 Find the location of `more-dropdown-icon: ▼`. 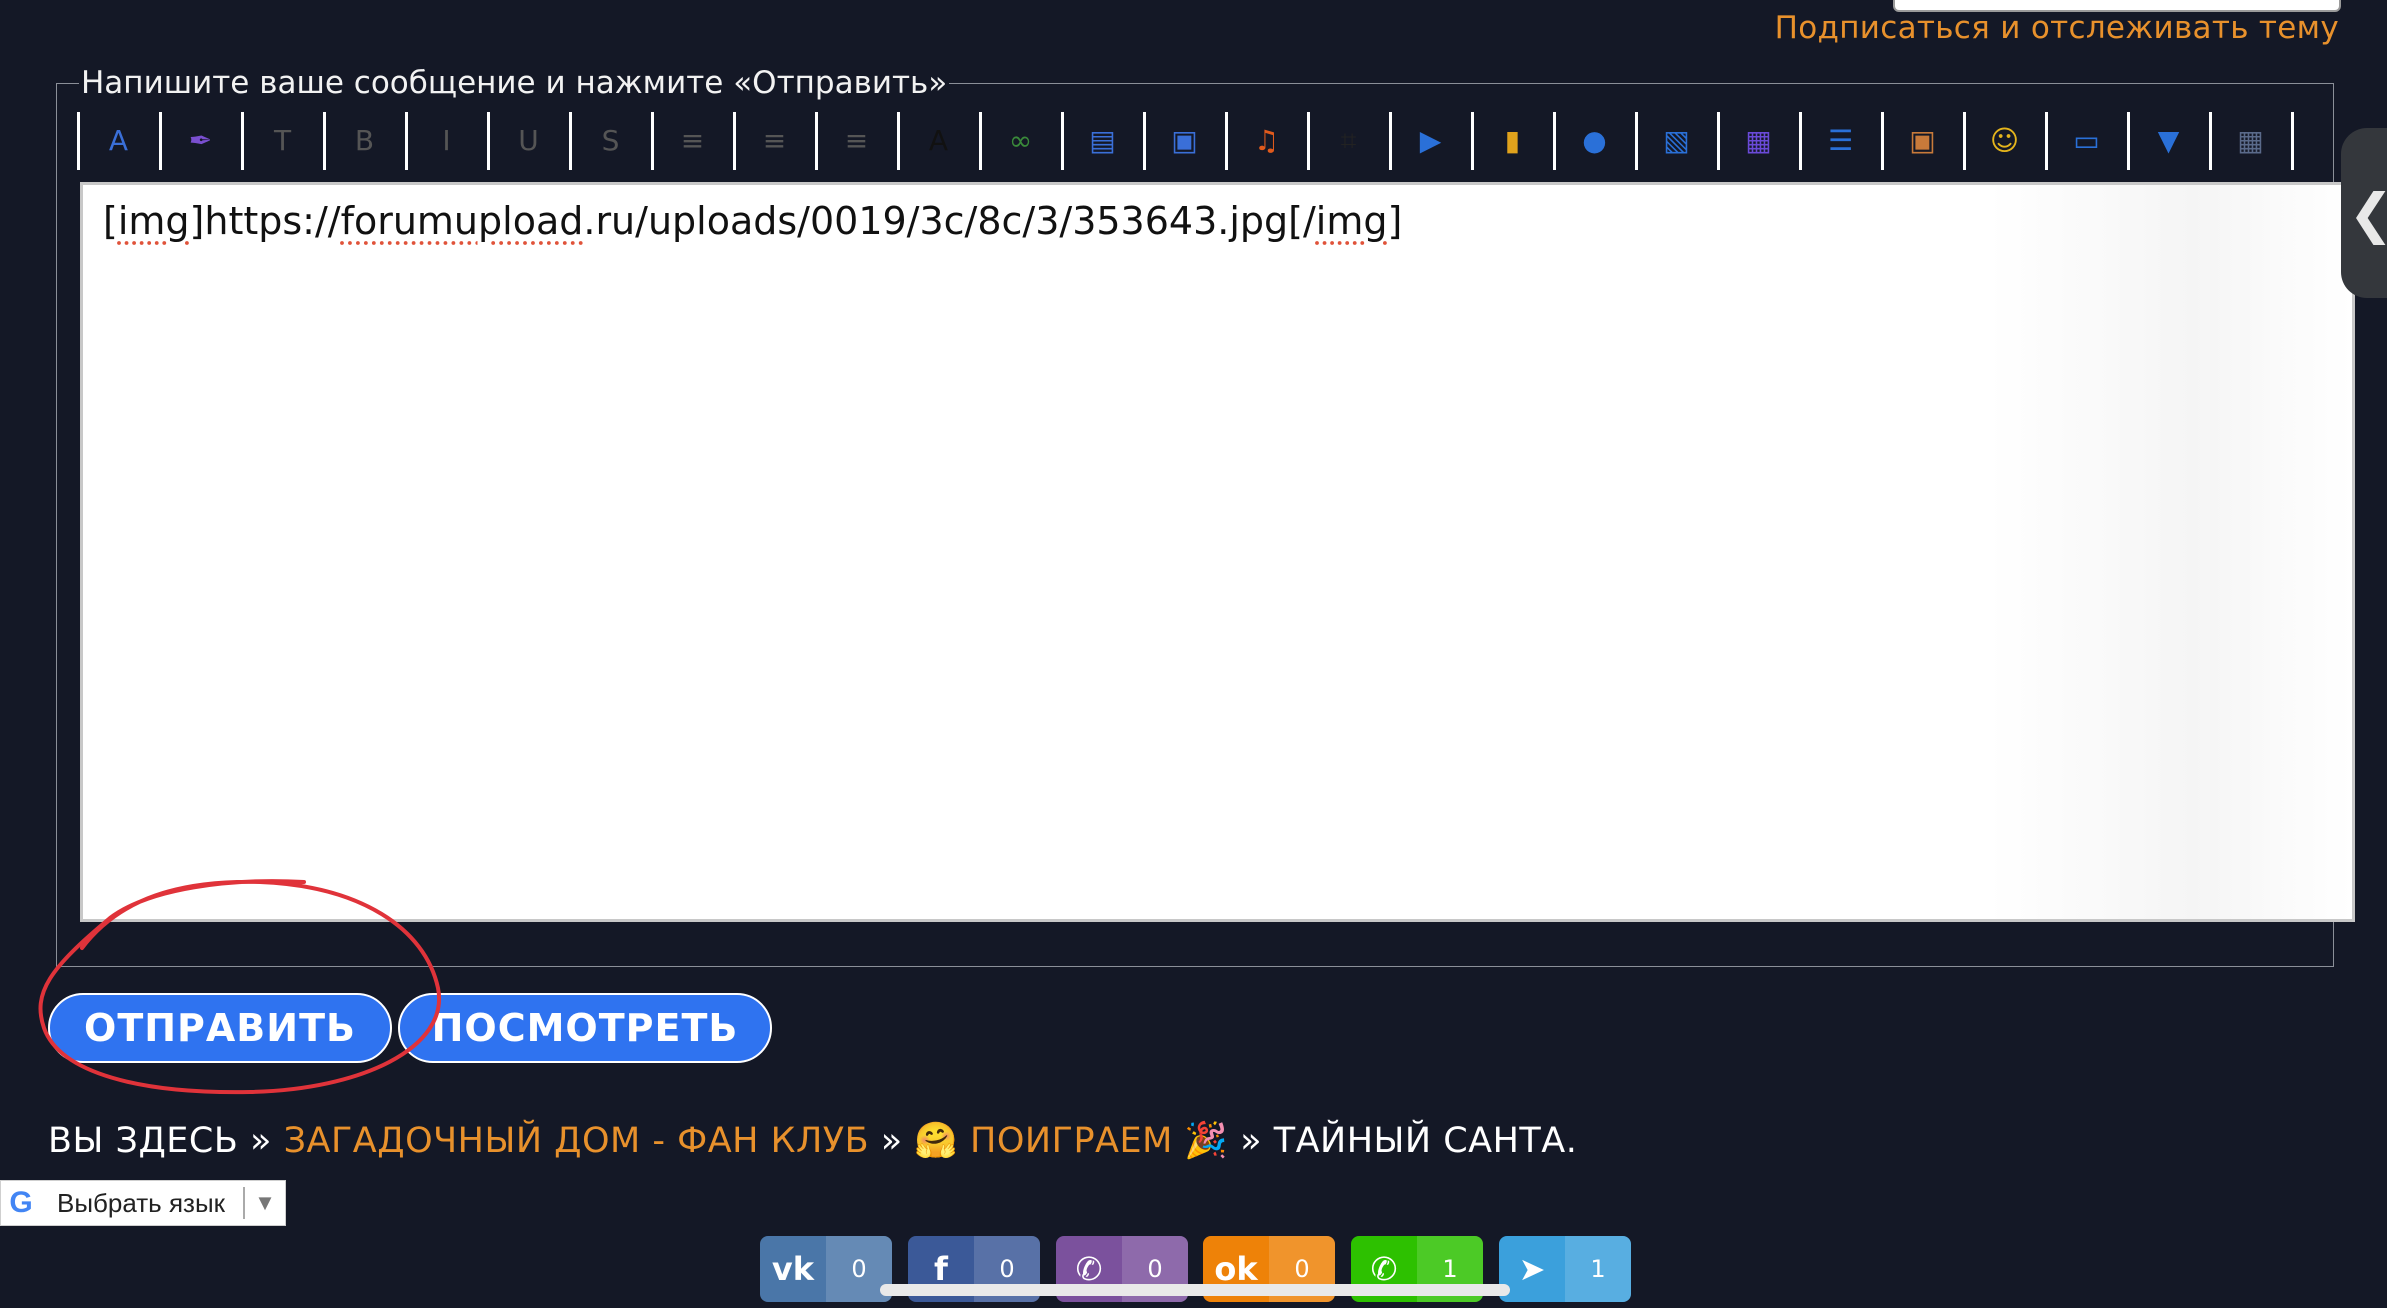

more-dropdown-icon: ▼ is located at coordinates (2168, 140).